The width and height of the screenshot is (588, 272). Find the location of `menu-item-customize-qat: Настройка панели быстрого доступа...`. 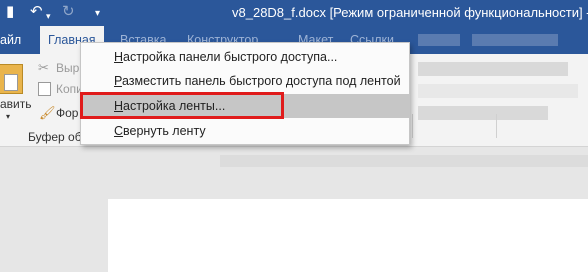

menu-item-customize-qat: Настройка панели быстрого доступа... is located at coordinates (245, 57).